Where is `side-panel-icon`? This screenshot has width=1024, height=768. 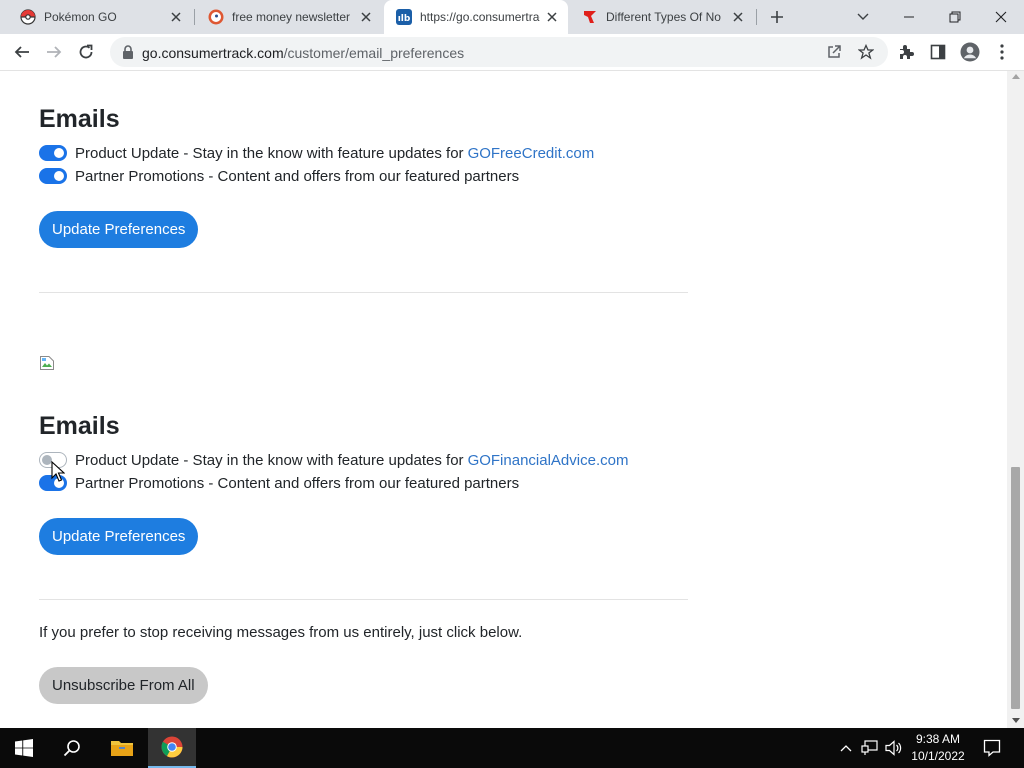
side-panel-icon is located at coordinates (938, 52).